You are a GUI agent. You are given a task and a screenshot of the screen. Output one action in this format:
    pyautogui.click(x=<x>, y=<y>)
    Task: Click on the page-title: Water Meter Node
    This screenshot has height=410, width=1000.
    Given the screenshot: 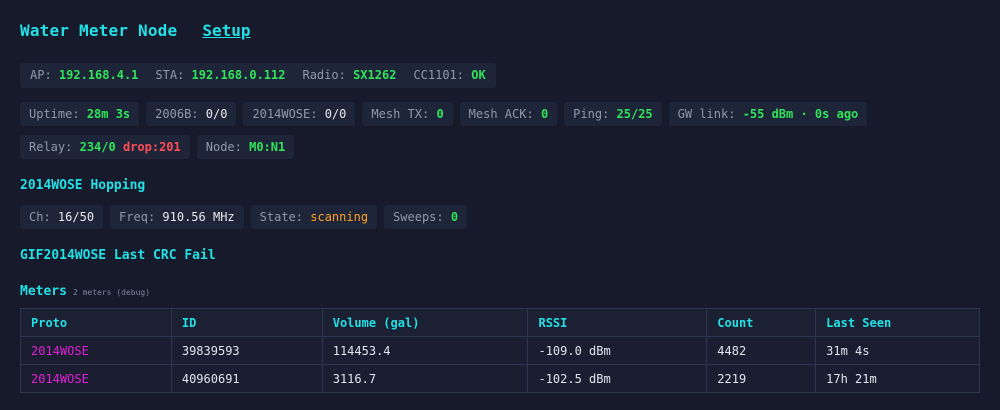 What is the action you would take?
    pyautogui.click(x=99, y=30)
    